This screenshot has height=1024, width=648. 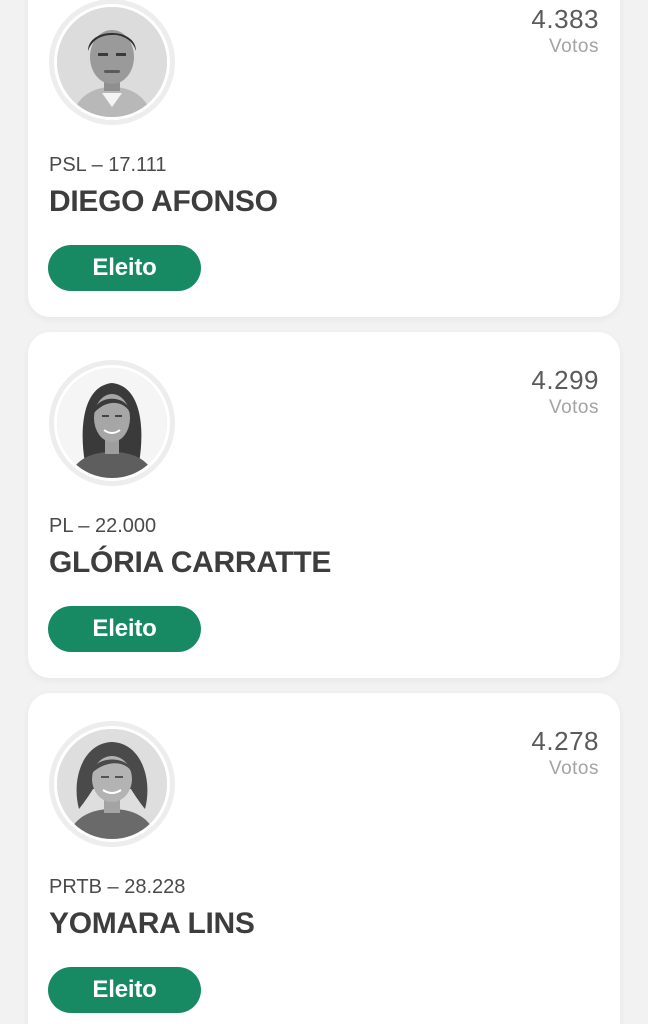 I want to click on candidate-name: DIEGO AFONSO, so click(x=163, y=201).